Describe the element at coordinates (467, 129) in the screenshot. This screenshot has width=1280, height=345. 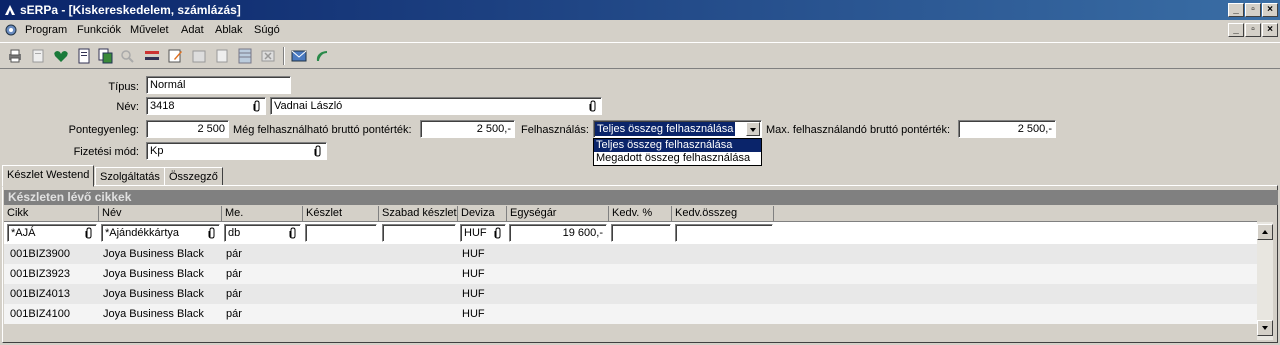
I see `meg-felhasznalhato-field: 2 500,-` at that location.